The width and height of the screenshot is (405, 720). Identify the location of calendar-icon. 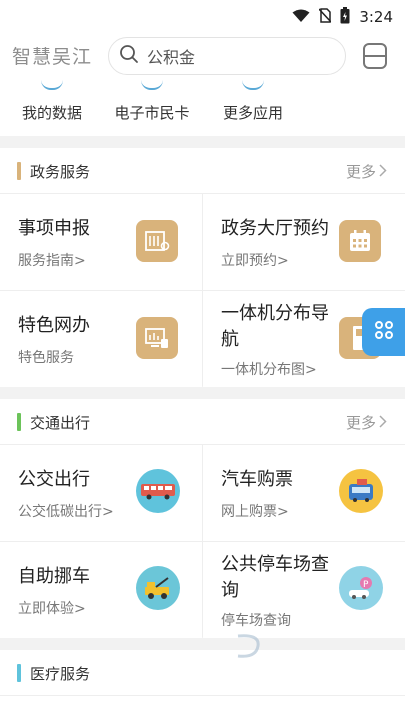
(360, 241).